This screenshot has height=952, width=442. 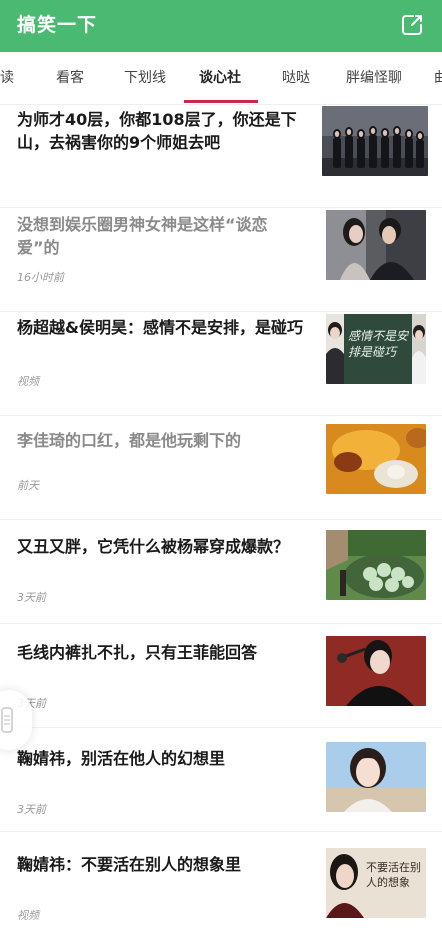 What do you see at coordinates (57, 25) in the screenshot?
I see `app-title: 搞笑一下` at bounding box center [57, 25].